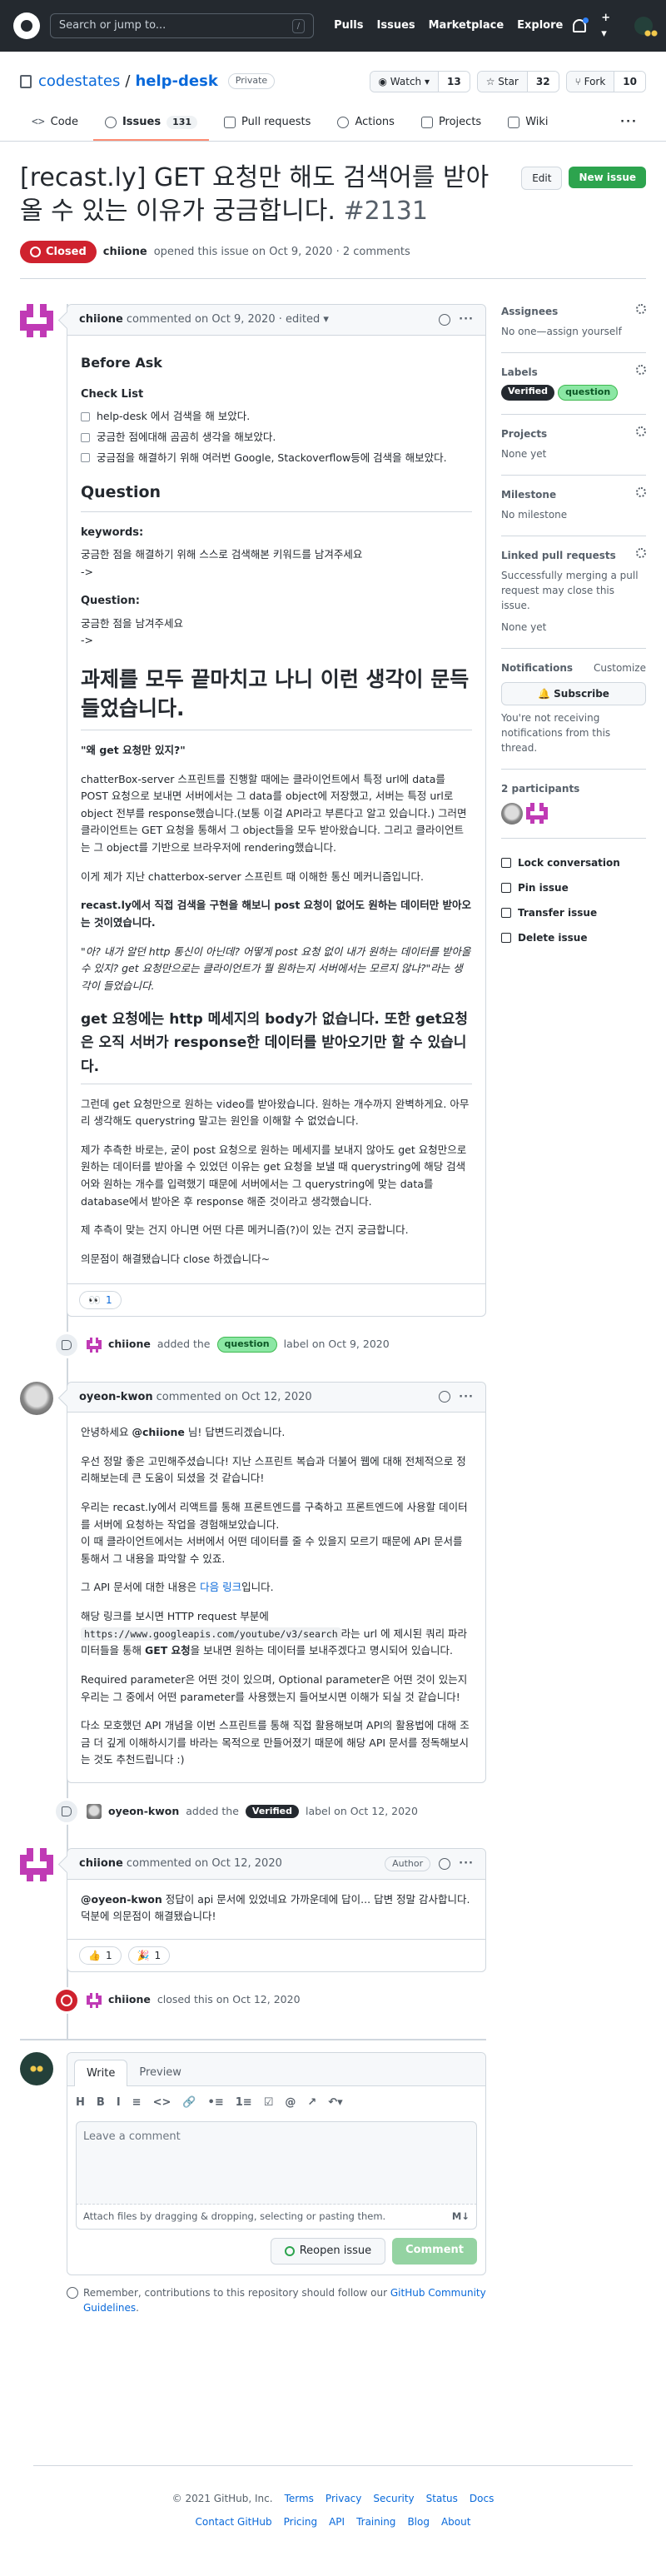  I want to click on docs-link: 다음 링크, so click(220, 1587).